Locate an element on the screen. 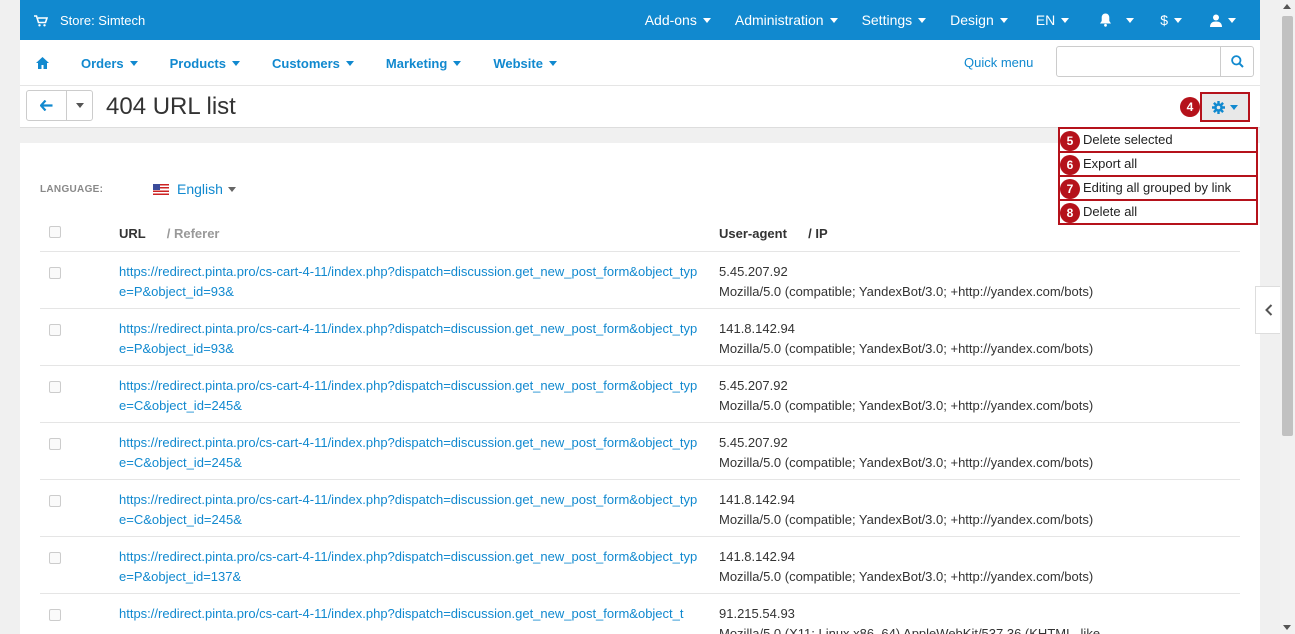 The height and width of the screenshot is (634, 1295). menu-item-label: Editing all grouped by link is located at coordinates (1157, 187).